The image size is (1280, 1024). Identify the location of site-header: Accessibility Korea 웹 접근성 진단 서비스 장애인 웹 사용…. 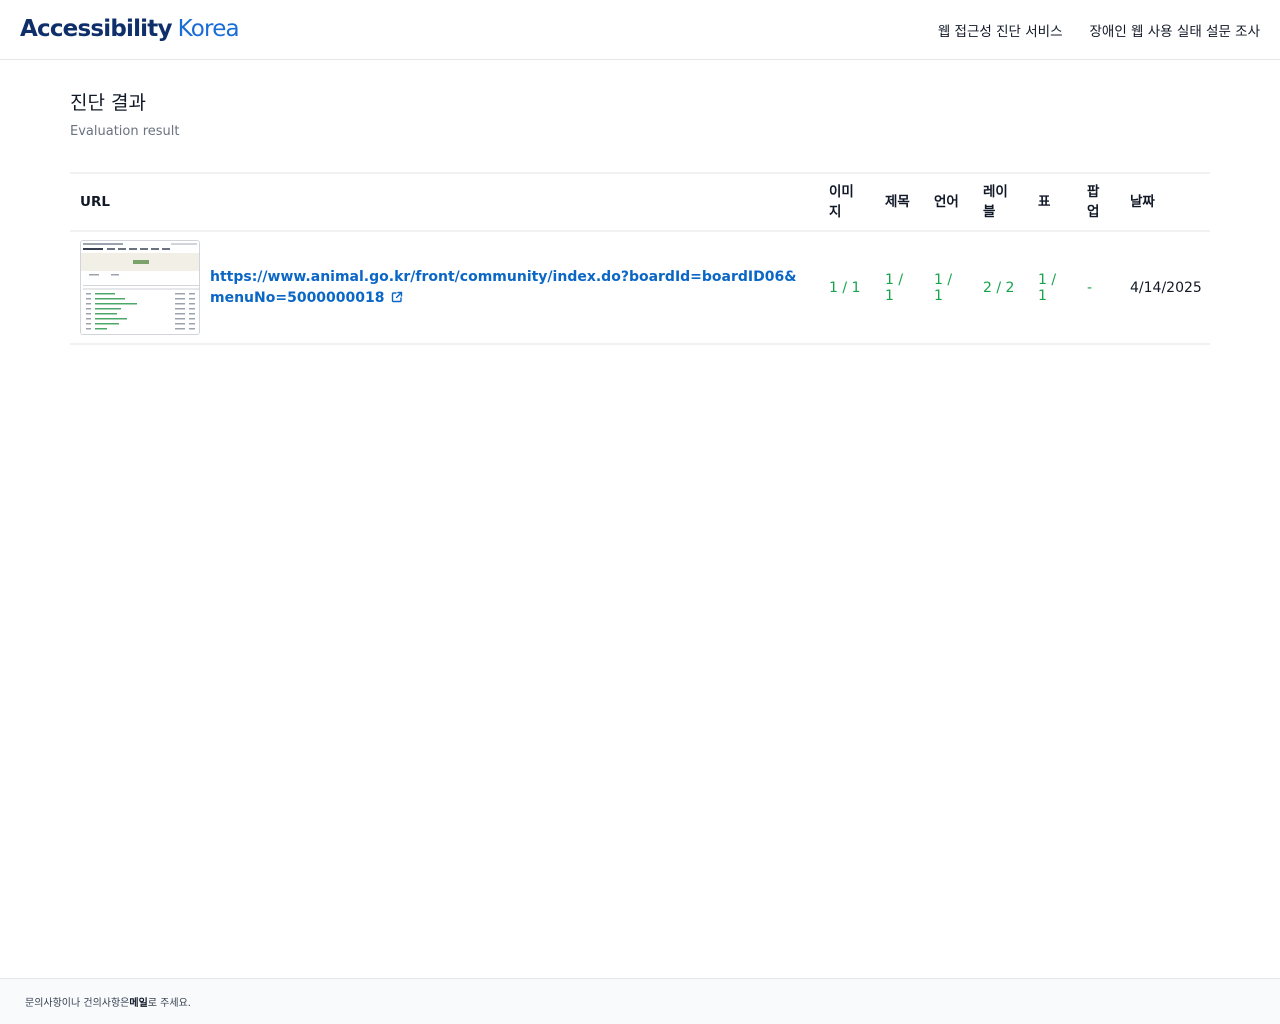
(640, 30).